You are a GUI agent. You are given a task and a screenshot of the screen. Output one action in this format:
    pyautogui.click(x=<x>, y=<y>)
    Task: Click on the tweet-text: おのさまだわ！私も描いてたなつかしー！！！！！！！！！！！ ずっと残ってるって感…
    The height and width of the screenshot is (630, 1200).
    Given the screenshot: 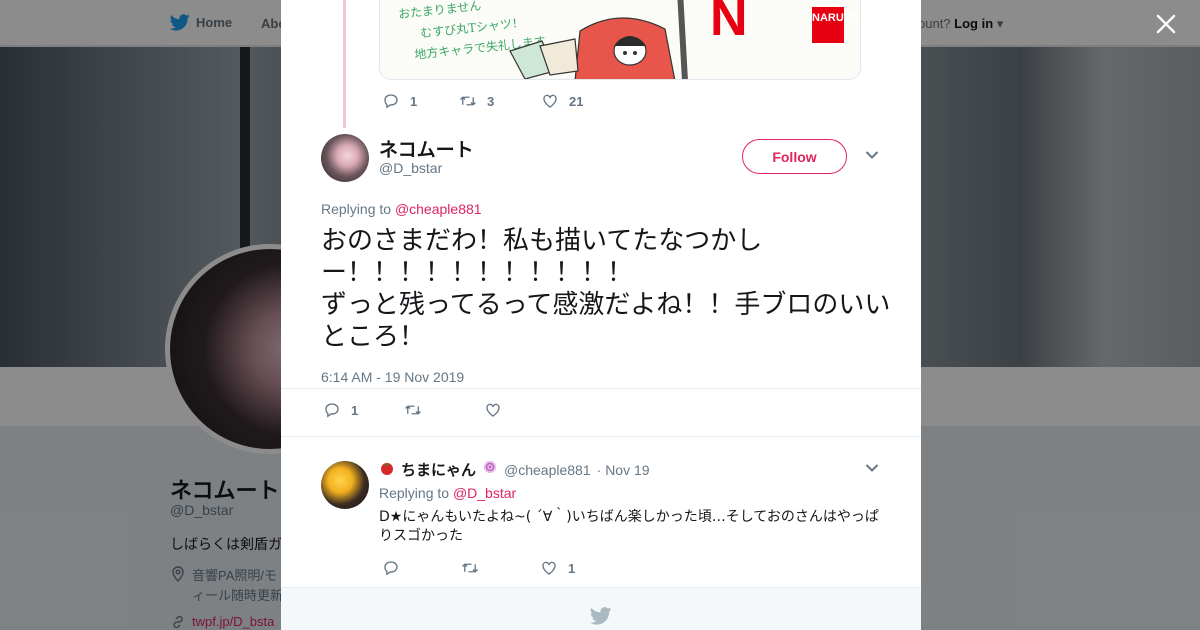 What is the action you would take?
    pyautogui.click(x=606, y=289)
    